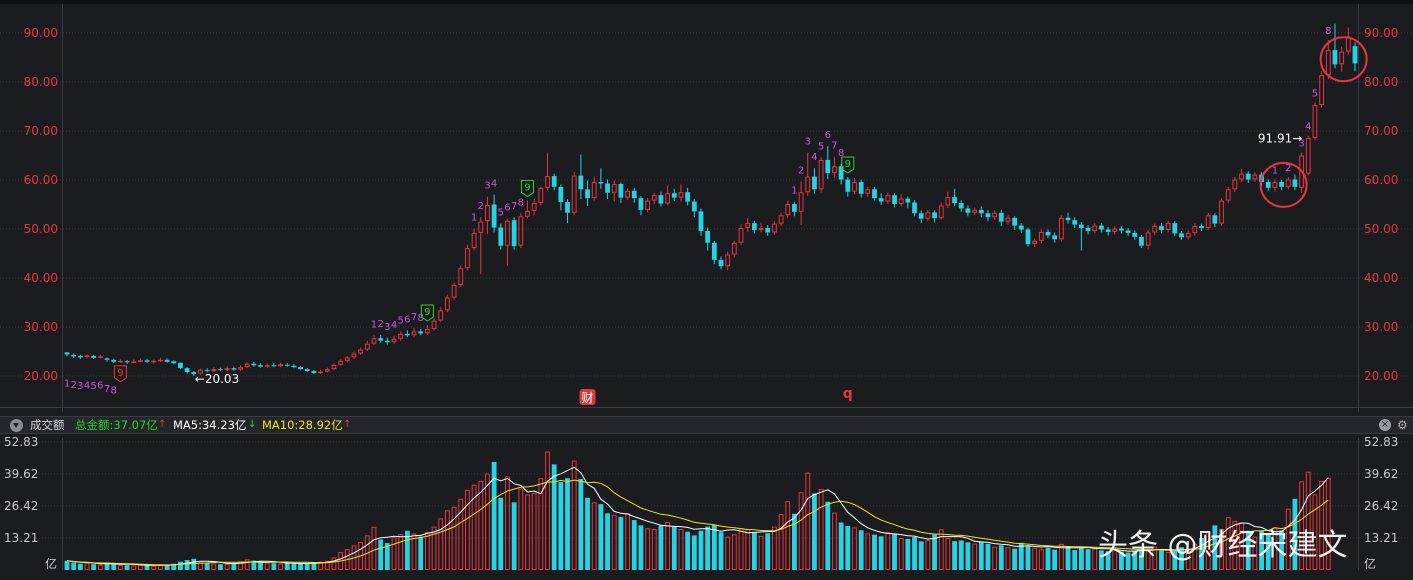 This screenshot has height=580, width=1413. Describe the element at coordinates (821, 146) in the screenshot. I see `buy-seq-count: 5` at that location.